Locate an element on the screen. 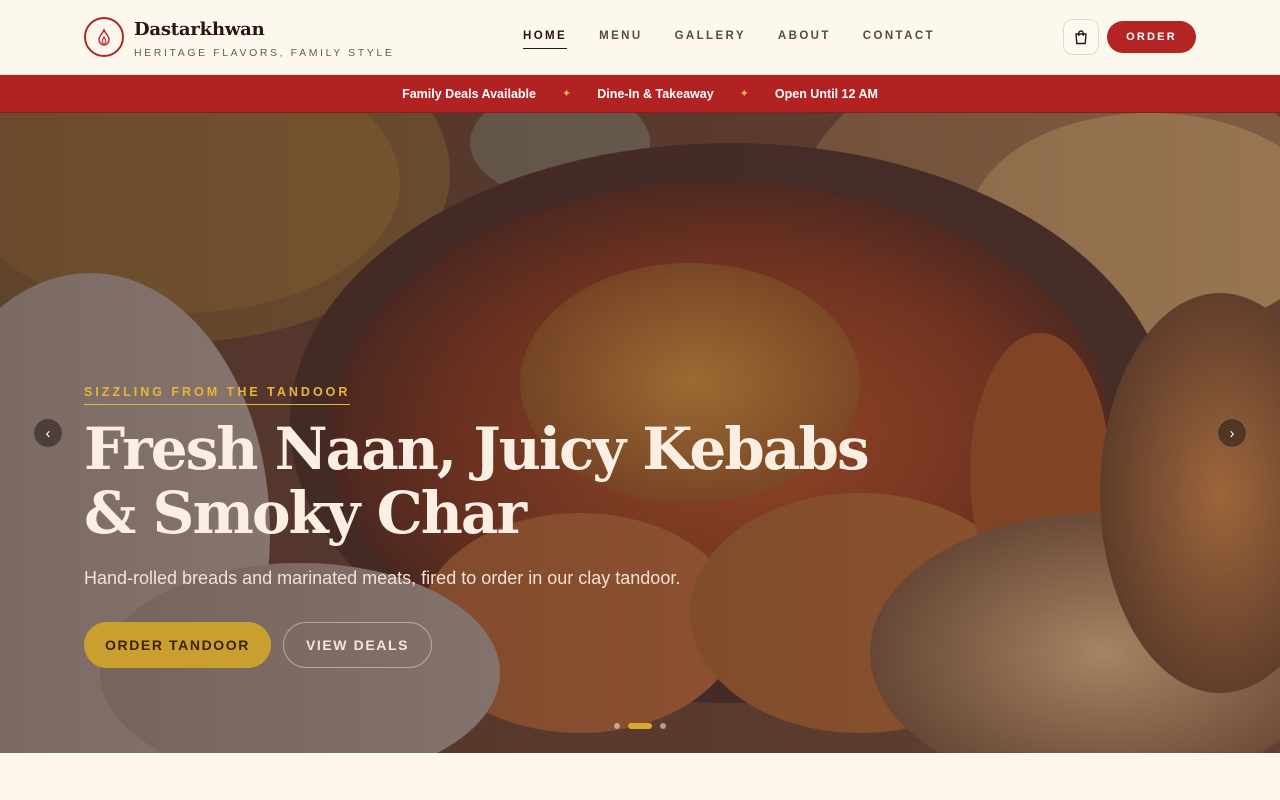 Image resolution: width=1280 pixels, height=800 pixels. nav-item-contact: CONTACT is located at coordinates (899, 39).